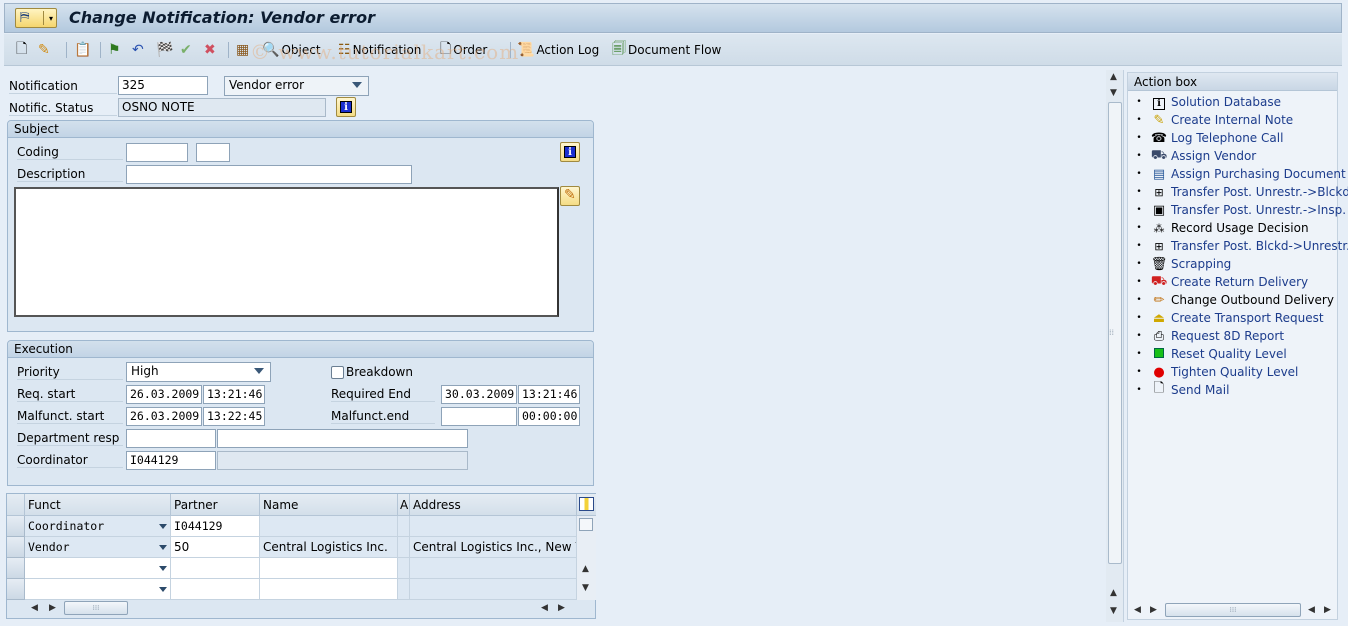  Describe the element at coordinates (164, 416) in the screenshot. I see `malf-start-date-field: 26.03.2009` at that location.